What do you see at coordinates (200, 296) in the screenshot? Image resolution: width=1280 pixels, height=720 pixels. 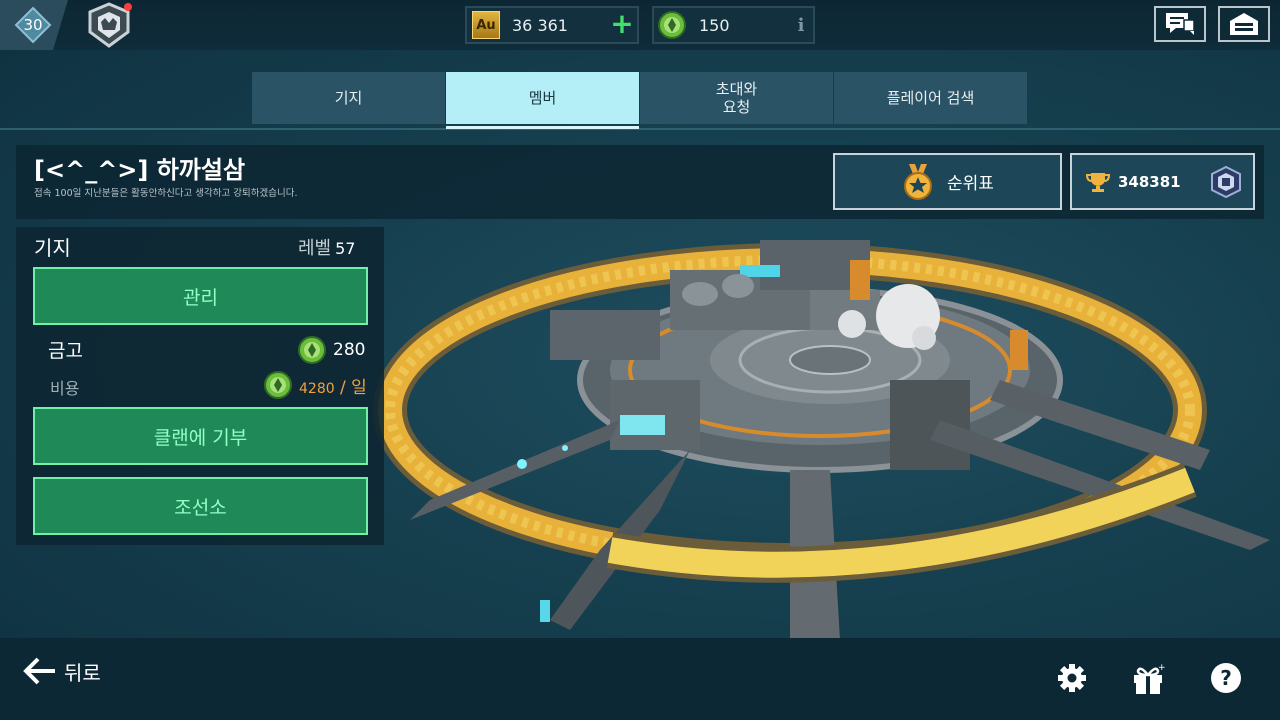 I see `manage-button: 관리` at bounding box center [200, 296].